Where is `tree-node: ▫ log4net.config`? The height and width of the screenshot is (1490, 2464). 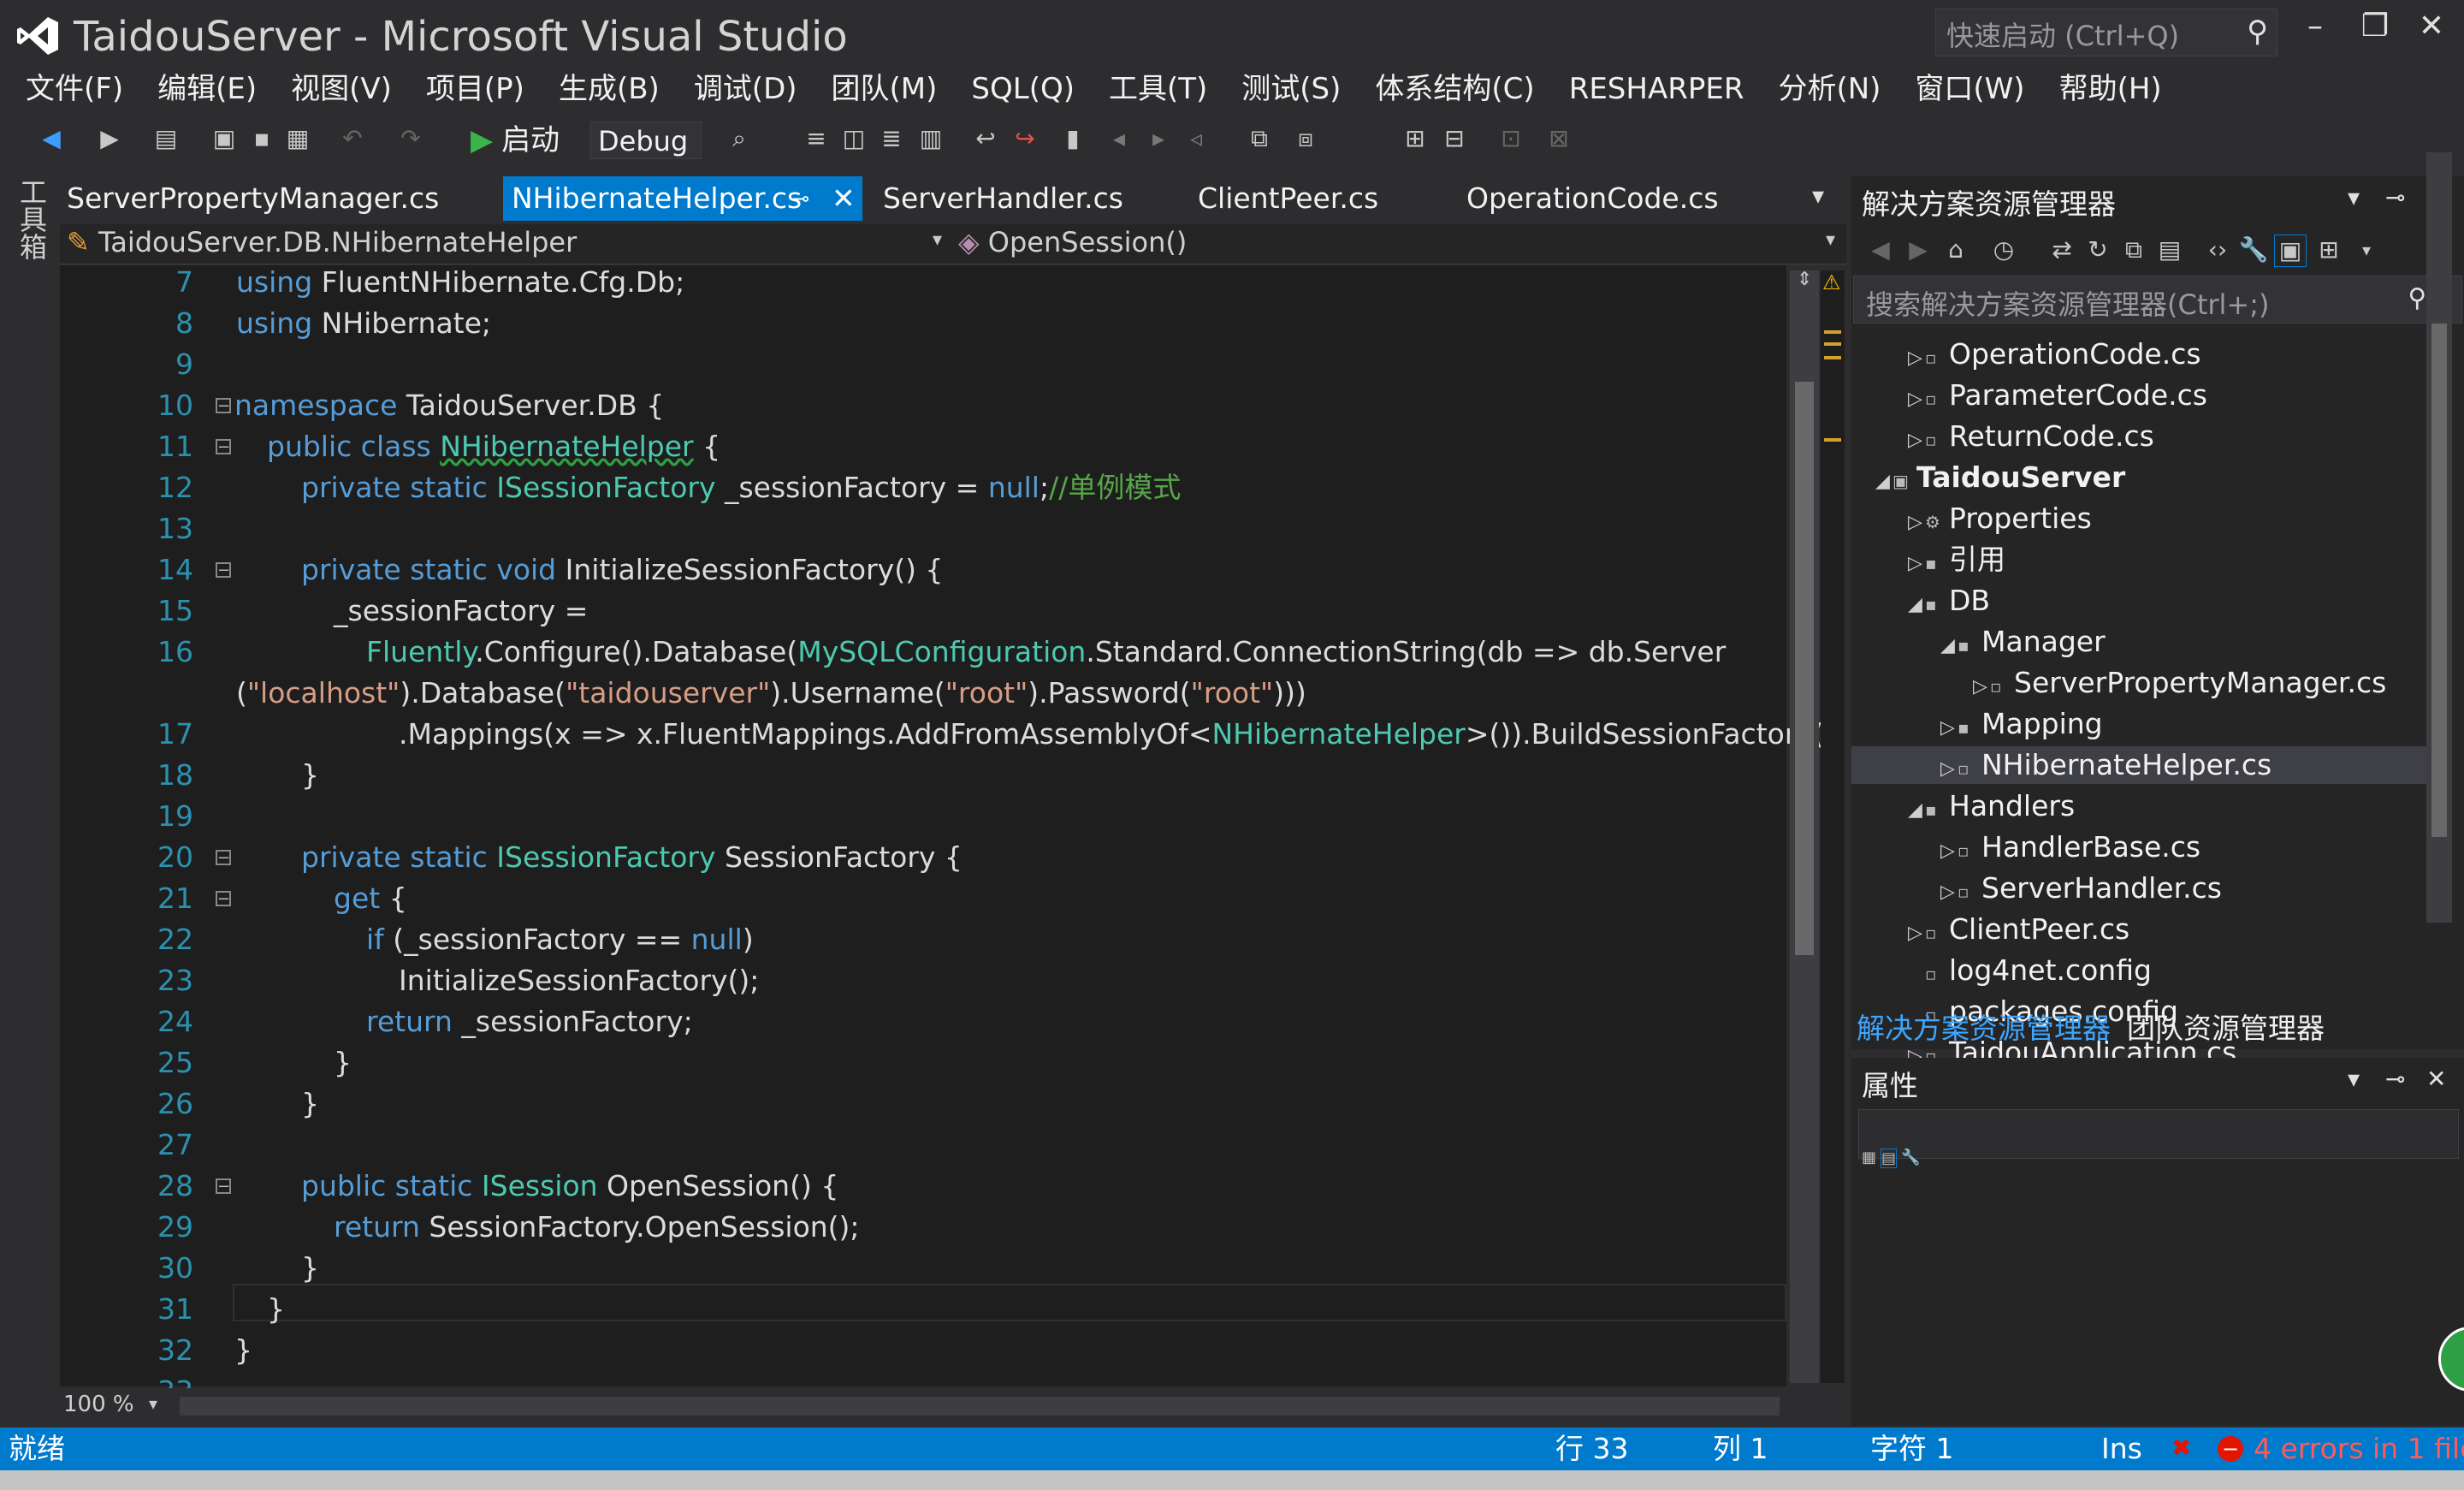
tree-node: ▫ log4net.config is located at coordinates (2030, 970).